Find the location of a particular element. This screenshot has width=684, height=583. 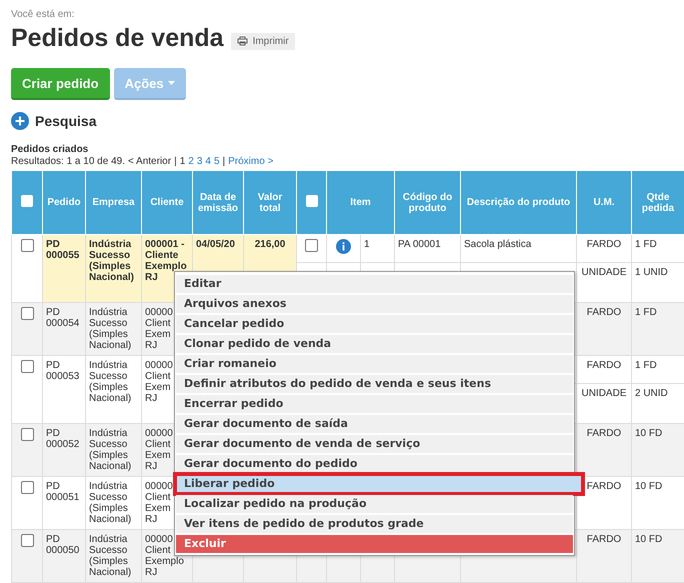

column-header: Pedido is located at coordinates (64, 202).